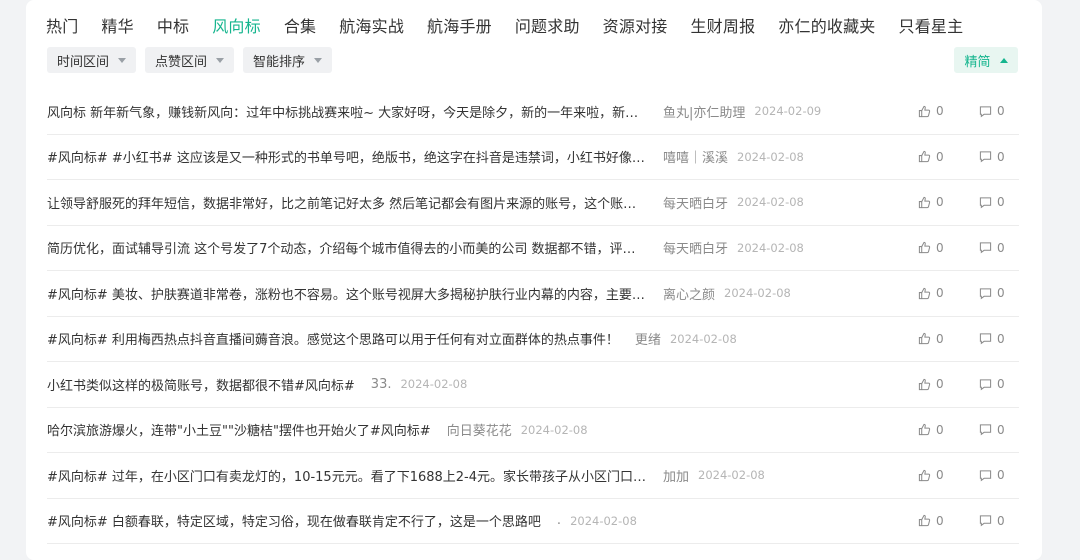 Image resolution: width=1080 pixels, height=560 pixels. Describe the element at coordinates (190, 60) in the screenshot. I see `filter-dropdown: 点赞区间` at that location.